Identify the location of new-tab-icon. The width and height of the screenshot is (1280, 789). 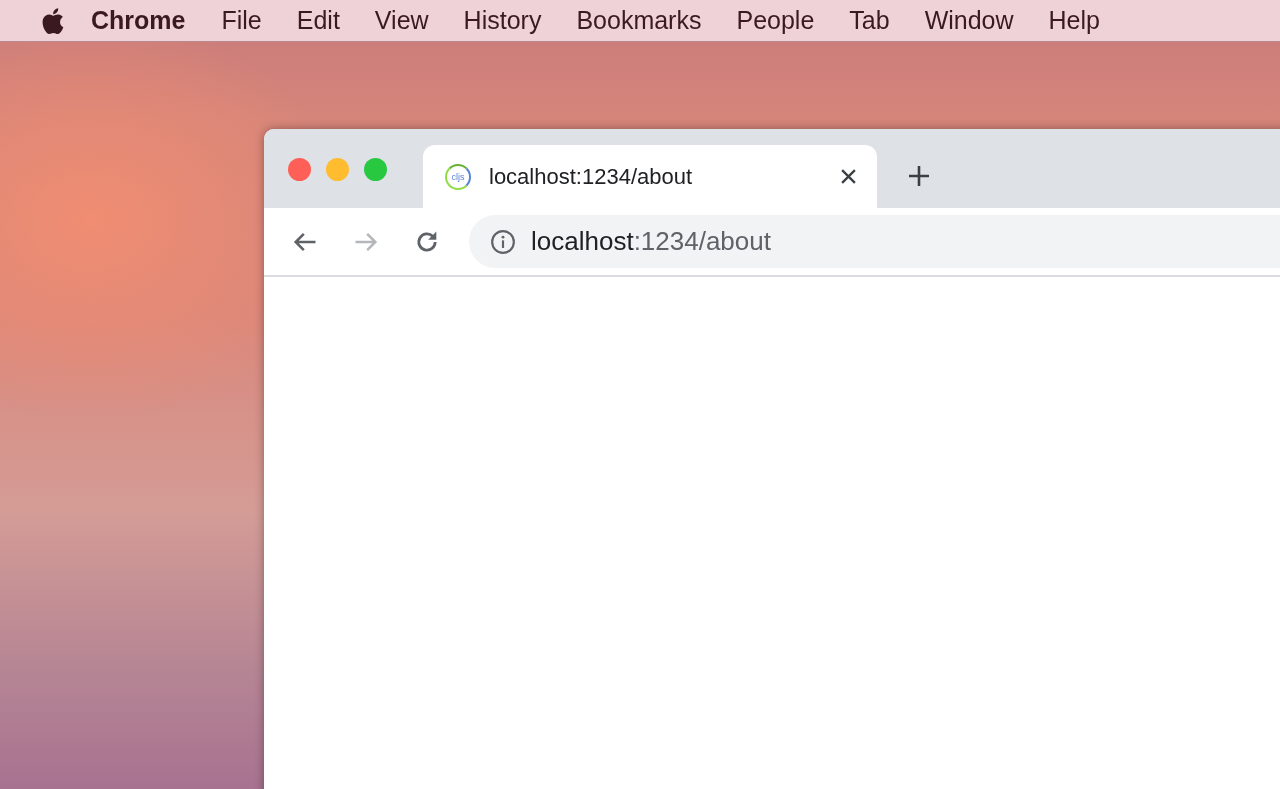
(919, 176).